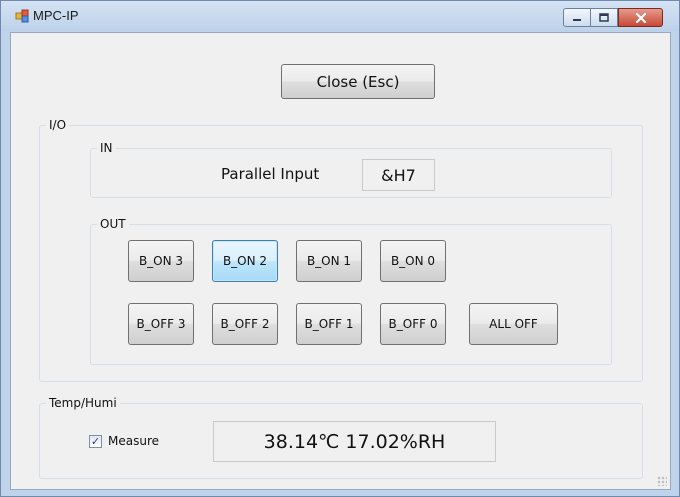 This screenshot has height=497, width=680. I want to click on minimize-button, so click(577, 17).